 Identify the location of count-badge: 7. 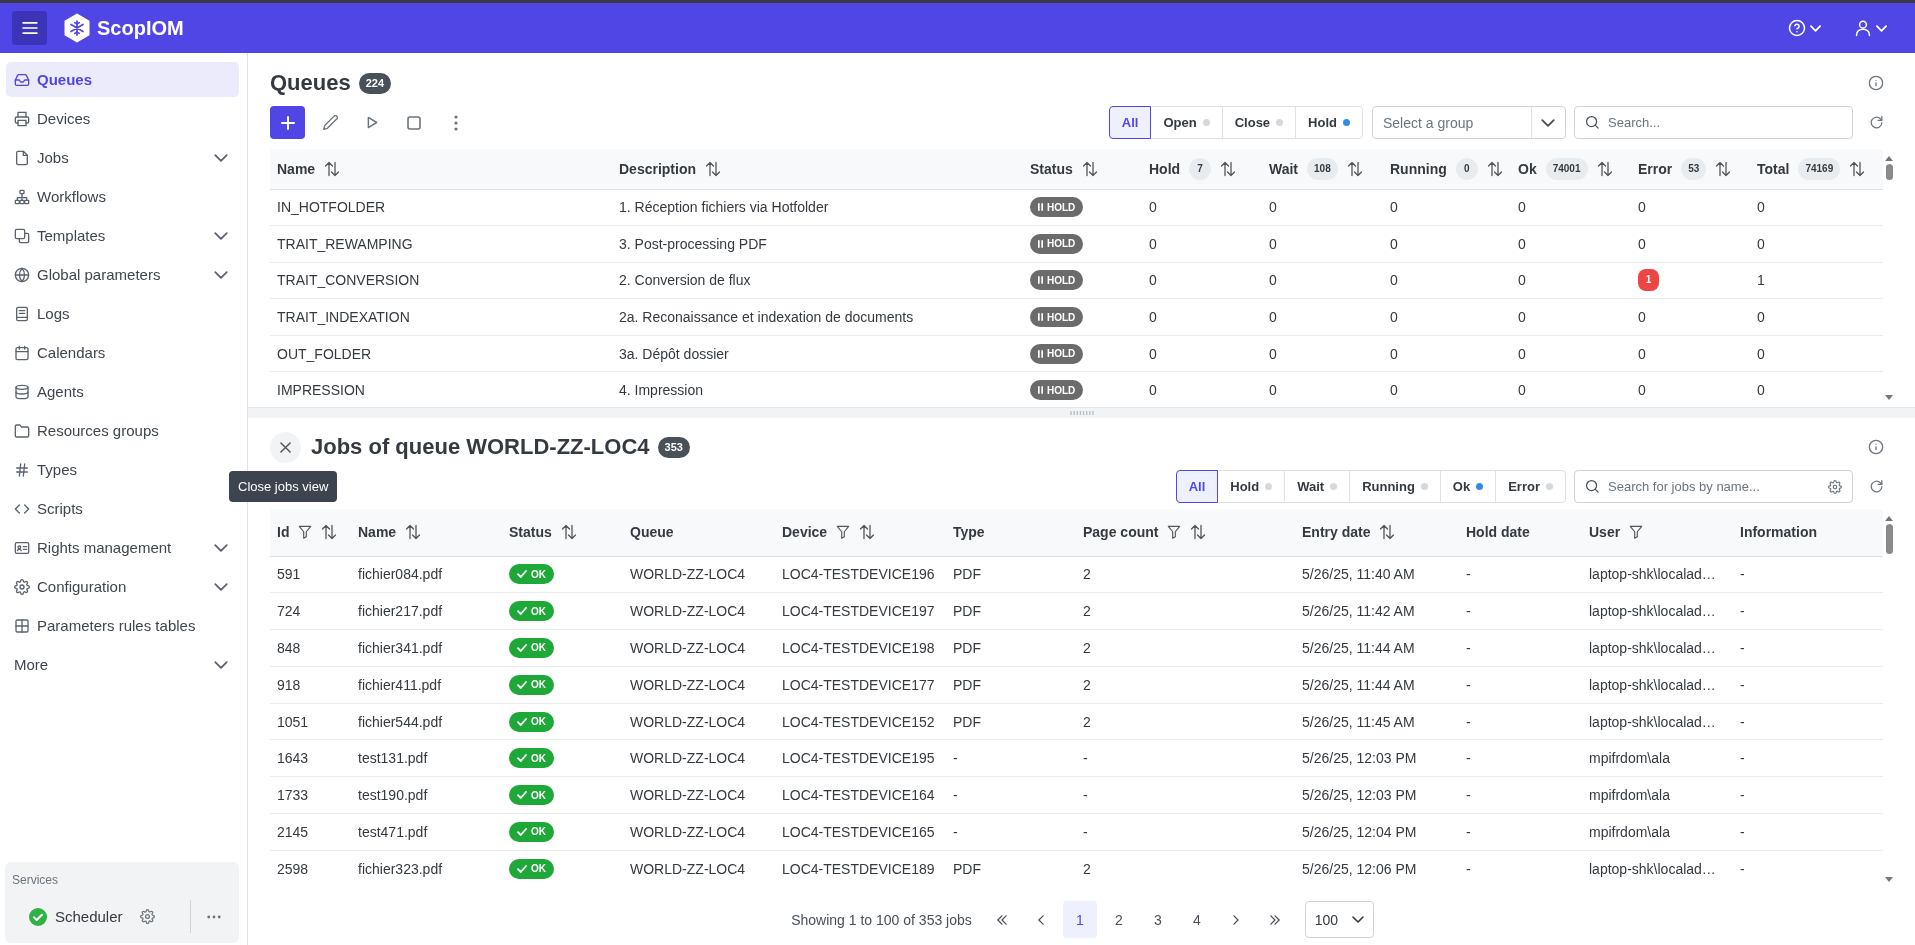
(1200, 168).